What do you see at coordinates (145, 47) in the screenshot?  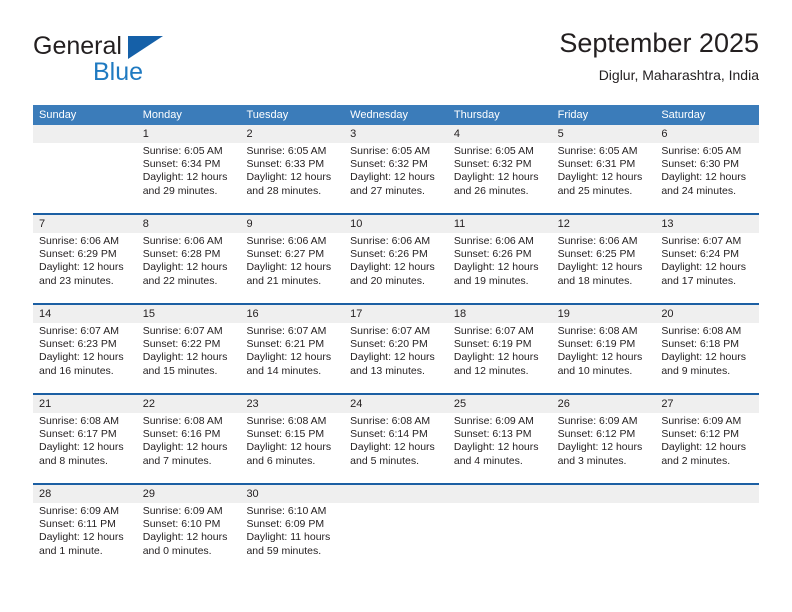 I see `logo-triangle-icon` at bounding box center [145, 47].